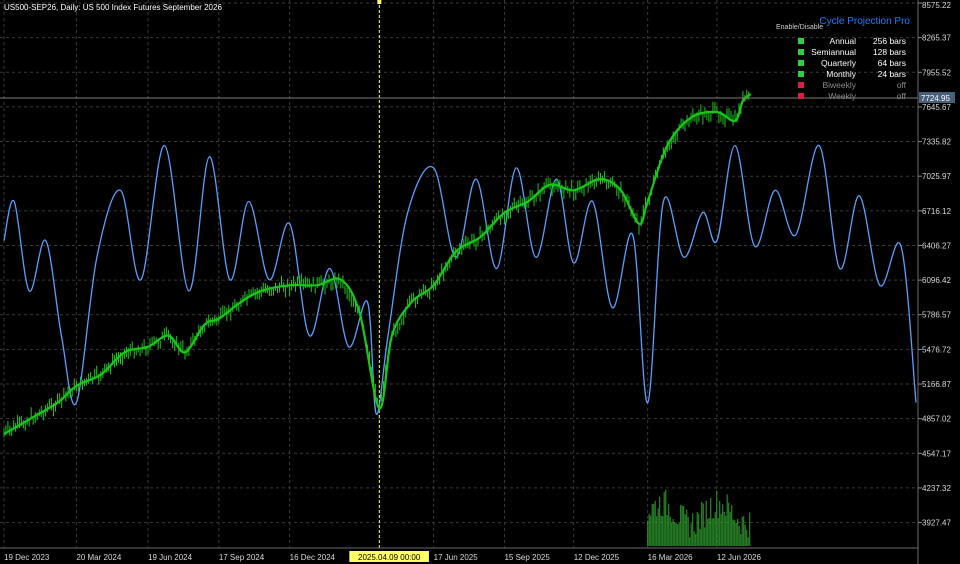 This screenshot has height=564, width=960. I want to click on y-tick-label: 6096.42, so click(936, 280).